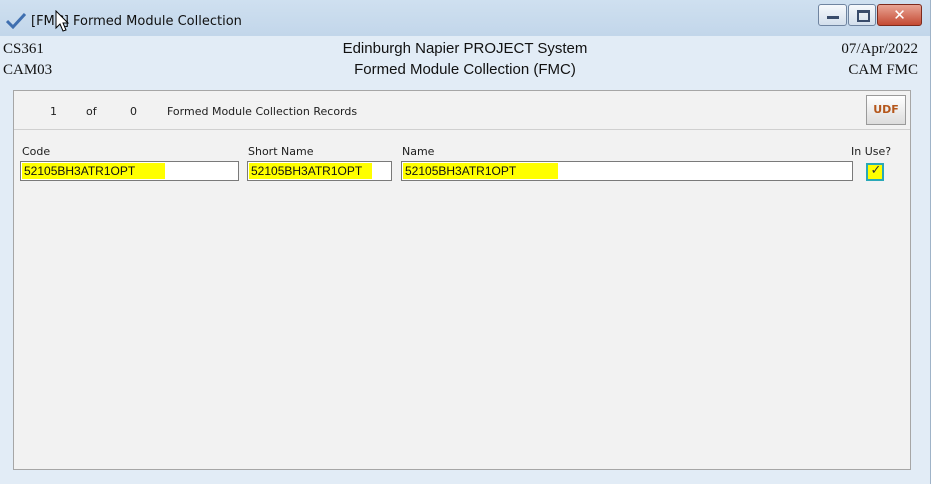 Image resolution: width=931 pixels, height=484 pixels. Describe the element at coordinates (62, 21) in the screenshot. I see `mouse-pointer-icon` at that location.